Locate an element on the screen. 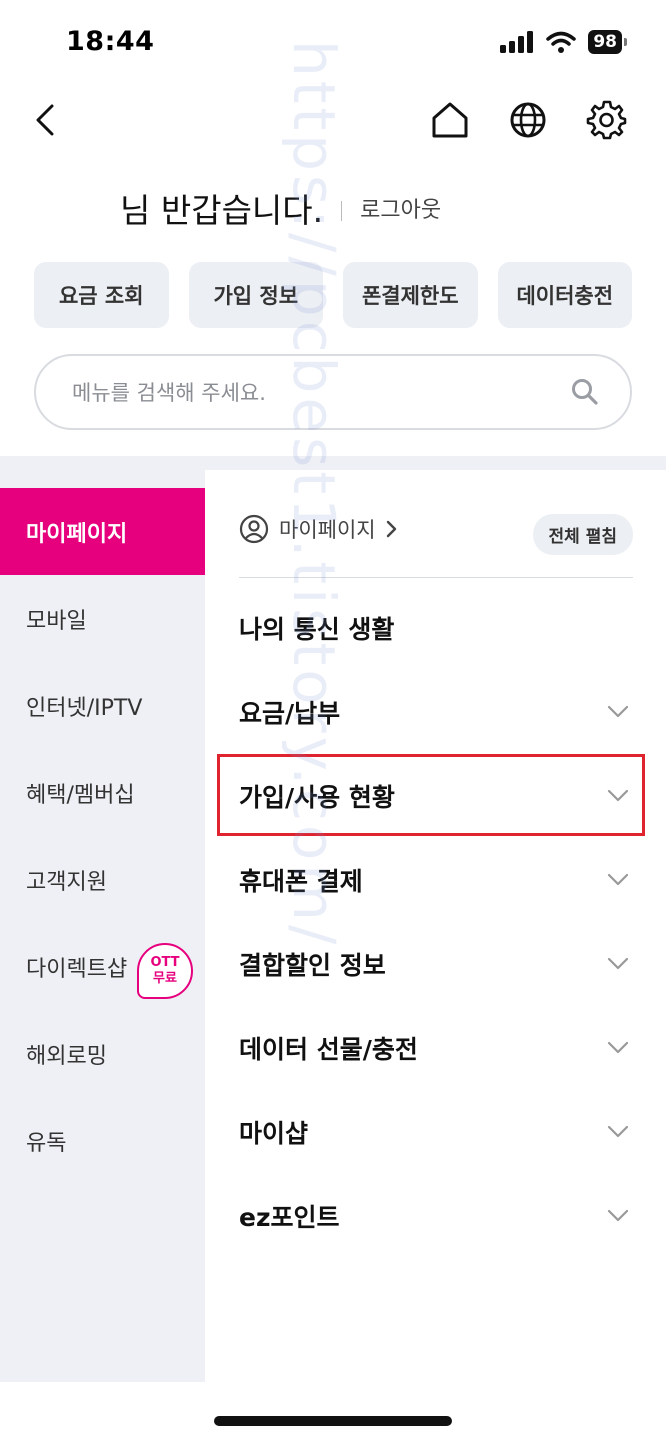 The height and width of the screenshot is (1440, 666). globe-icon is located at coordinates (528, 120).